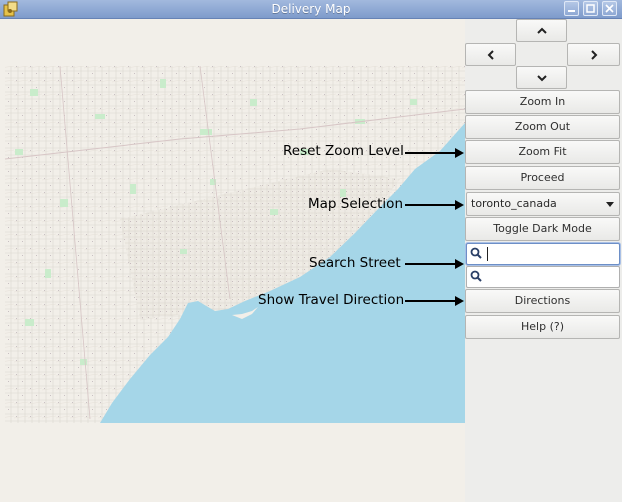  I want to click on maximize-button, so click(590, 8).